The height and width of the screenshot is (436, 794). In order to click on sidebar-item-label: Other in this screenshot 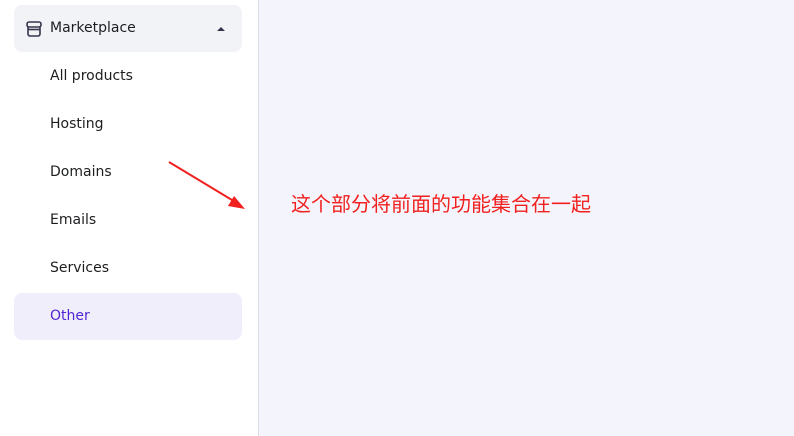, I will do `click(70, 316)`.